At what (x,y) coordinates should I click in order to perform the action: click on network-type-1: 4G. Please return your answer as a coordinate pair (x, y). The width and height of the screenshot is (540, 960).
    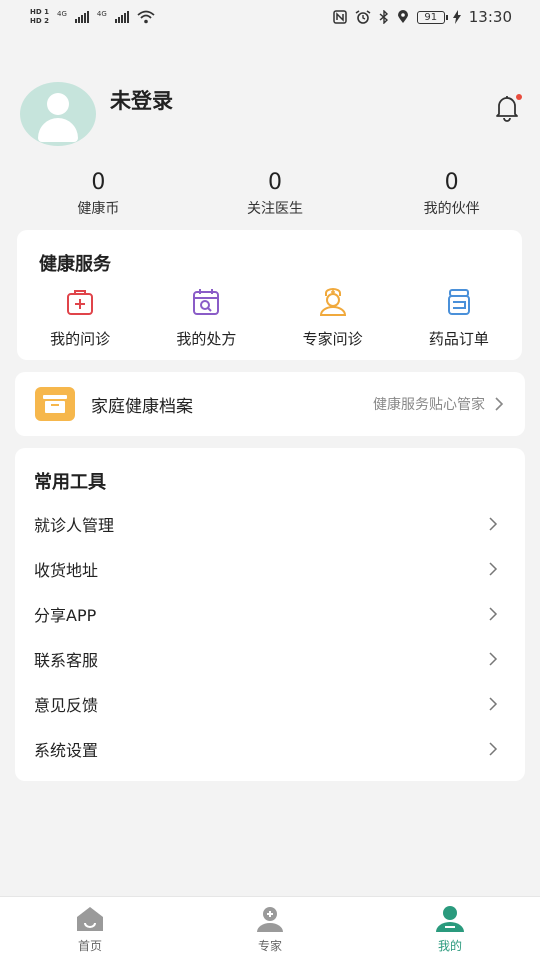
    Looking at the image, I should click on (61, 14).